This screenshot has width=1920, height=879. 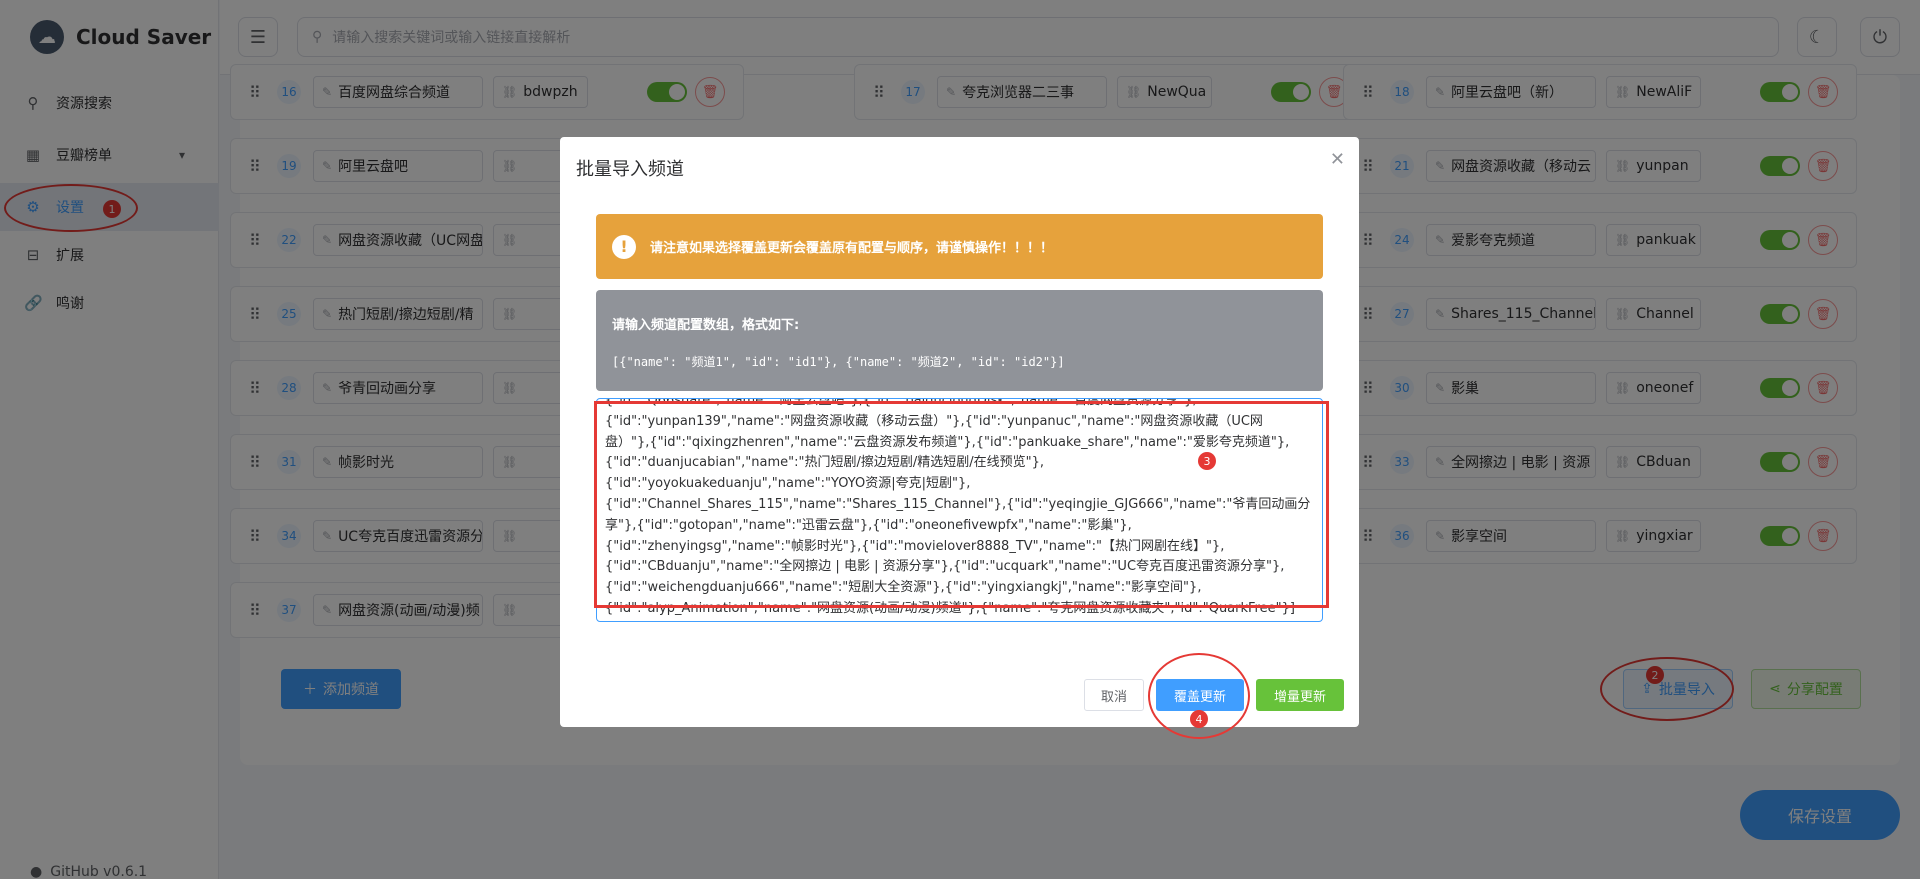 What do you see at coordinates (624, 246) in the screenshot?
I see `warning-icon: !` at bounding box center [624, 246].